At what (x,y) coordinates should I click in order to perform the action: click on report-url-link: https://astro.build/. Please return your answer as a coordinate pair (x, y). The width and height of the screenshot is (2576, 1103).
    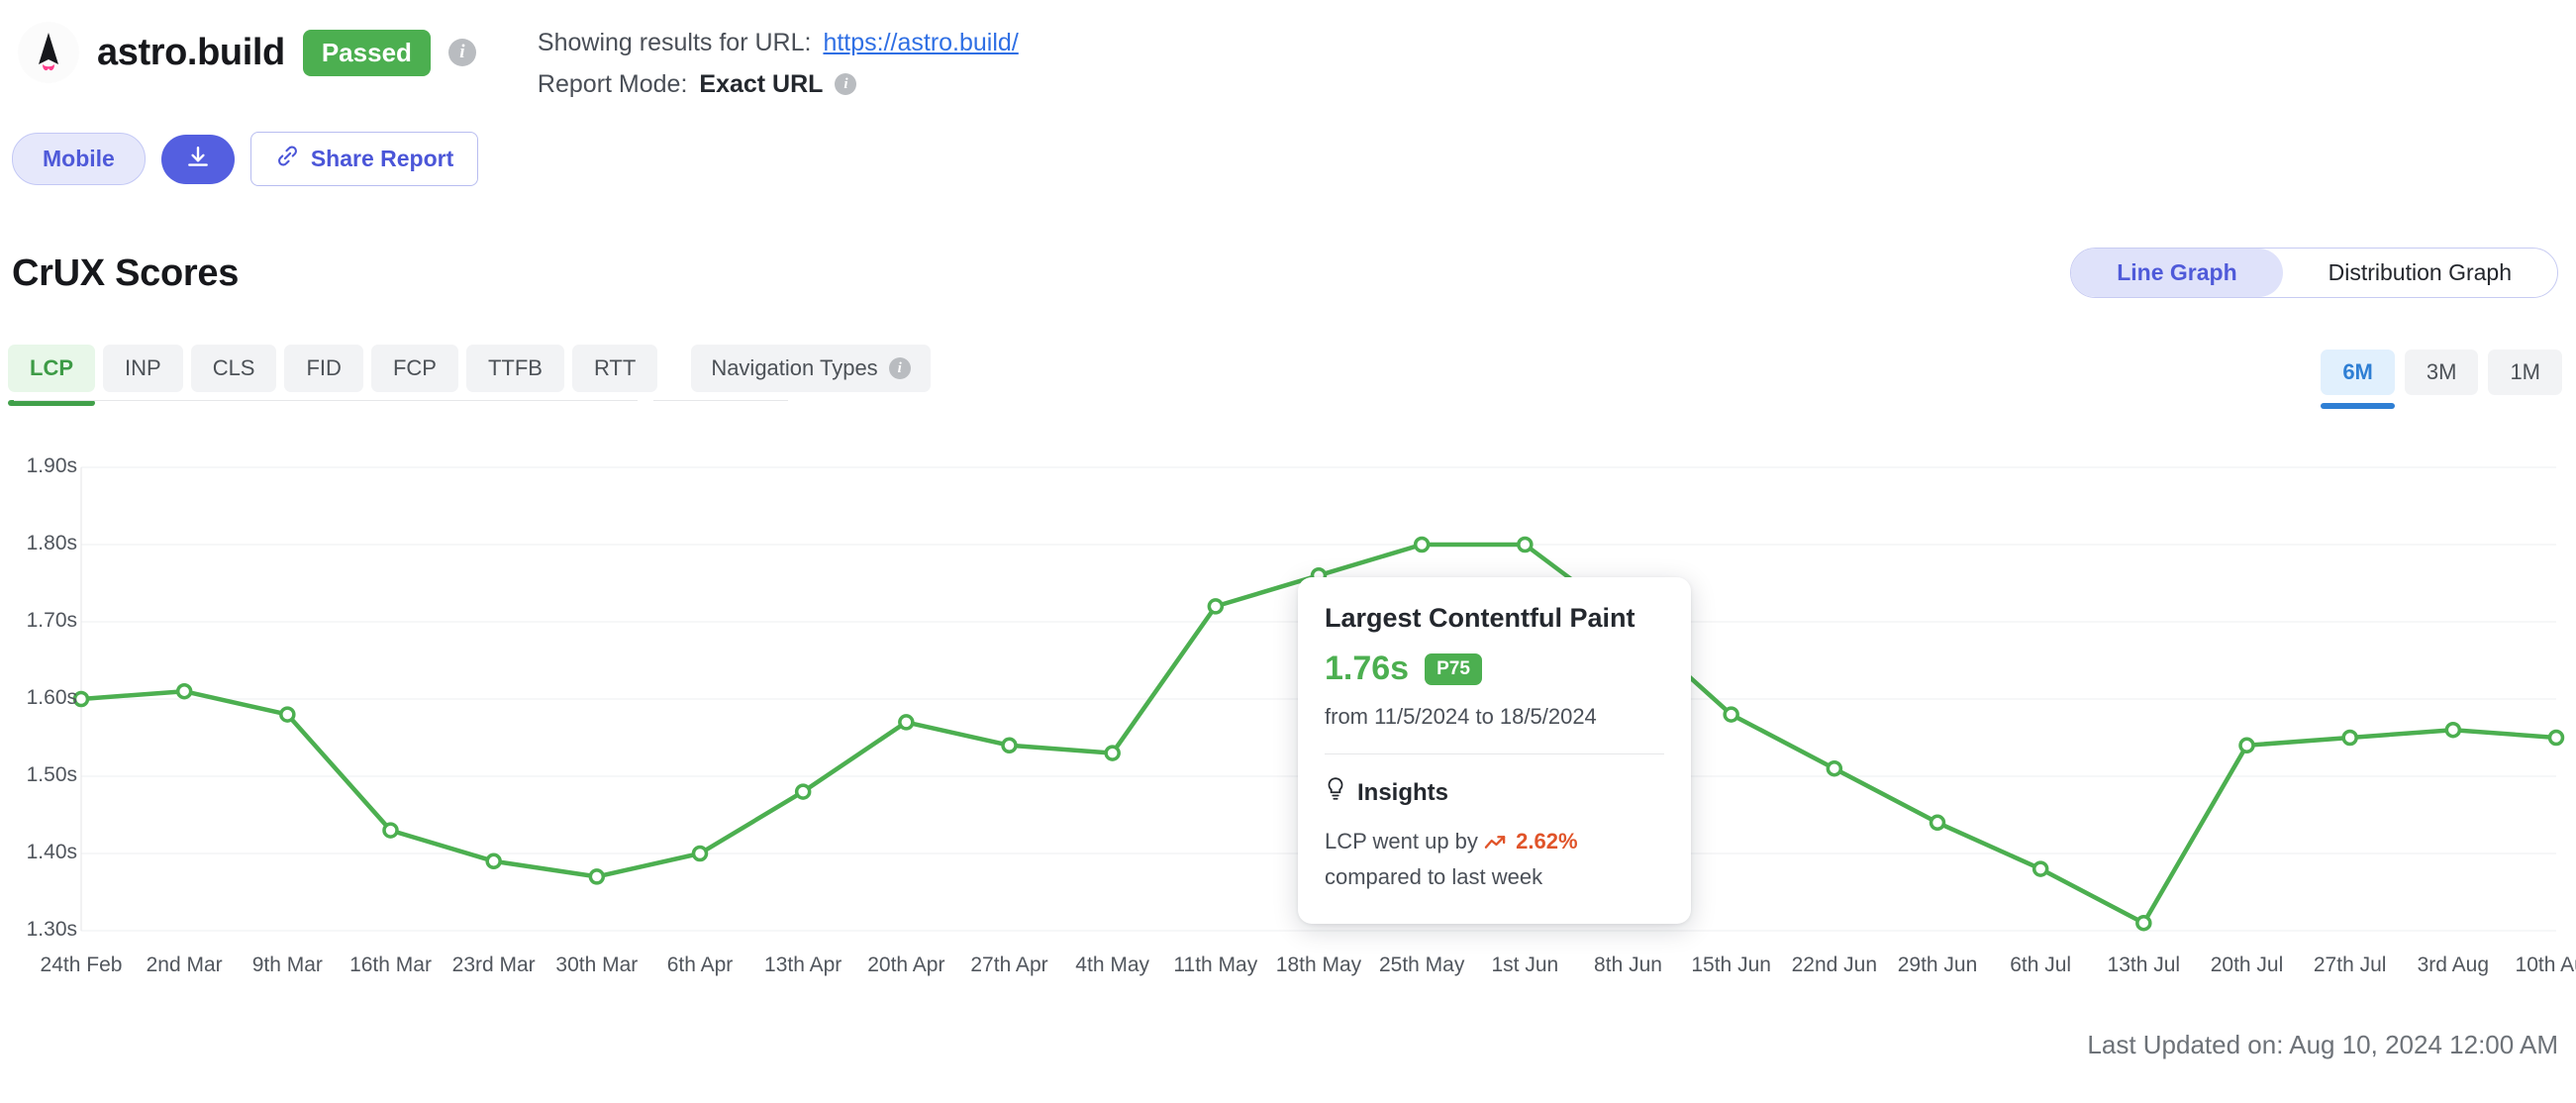
    Looking at the image, I should click on (921, 42).